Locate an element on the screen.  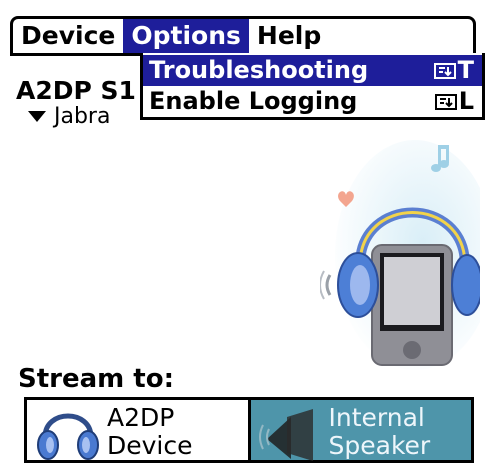
headphones-icon is located at coordinates (68, 436).